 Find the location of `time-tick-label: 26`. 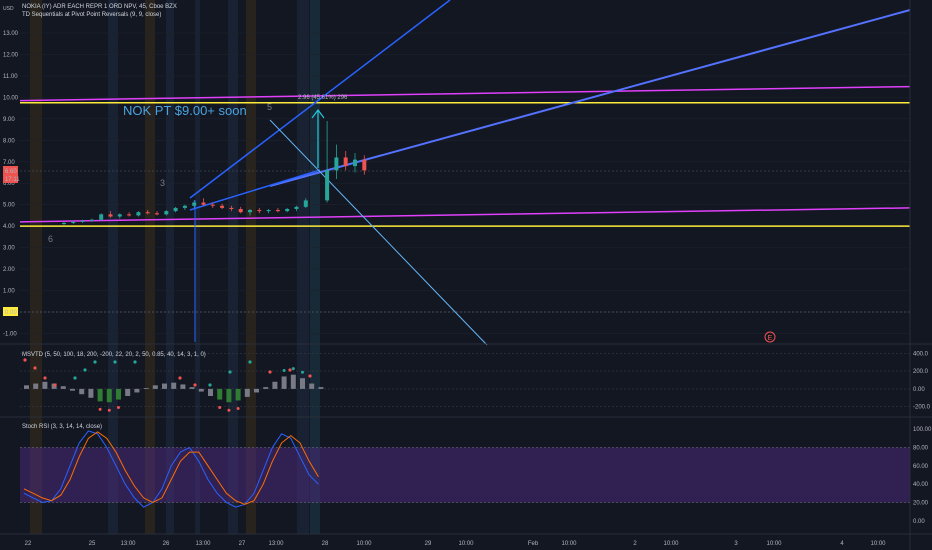

time-tick-label: 26 is located at coordinates (166, 544).